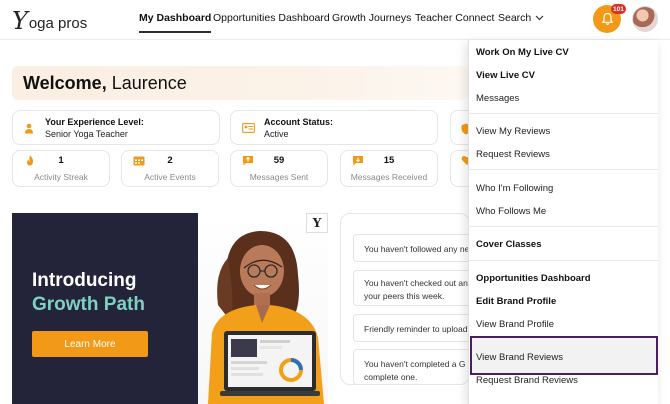 This screenshot has width=670, height=404. What do you see at coordinates (511, 211) in the screenshot?
I see `menu-item-who-follows-me: Who Follows Me` at bounding box center [511, 211].